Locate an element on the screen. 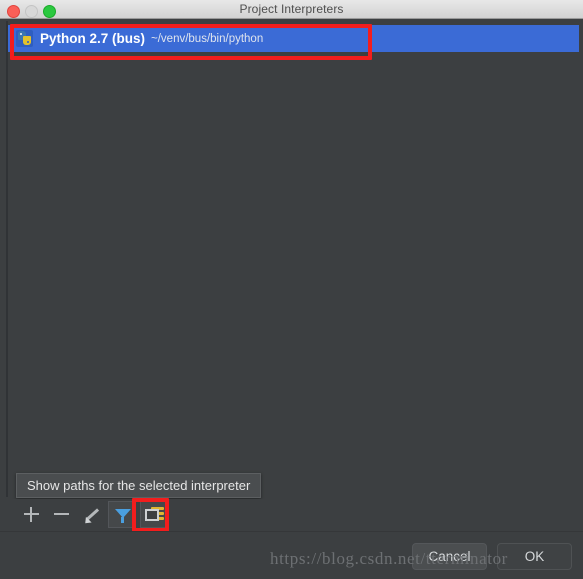 This screenshot has width=583, height=579. minus-icon is located at coordinates (61, 514).